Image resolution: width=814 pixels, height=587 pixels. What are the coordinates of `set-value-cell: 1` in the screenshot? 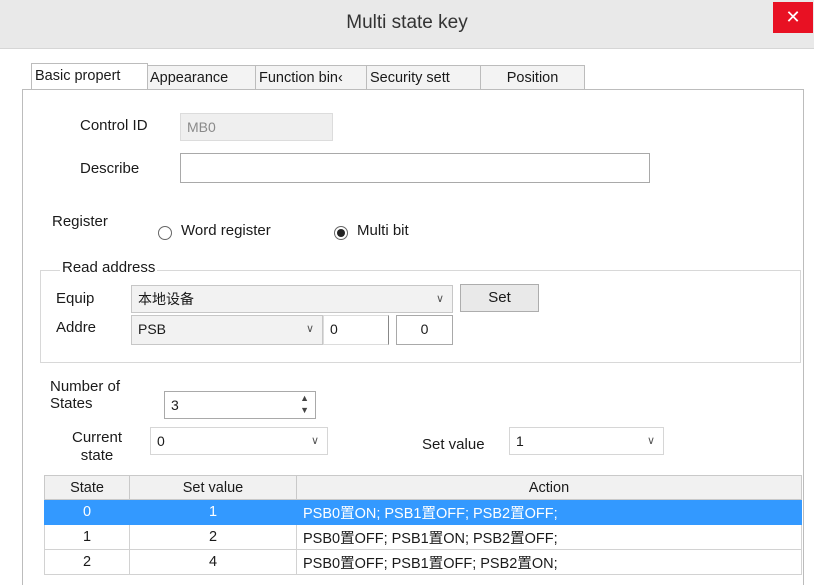 It's located at (213, 512).